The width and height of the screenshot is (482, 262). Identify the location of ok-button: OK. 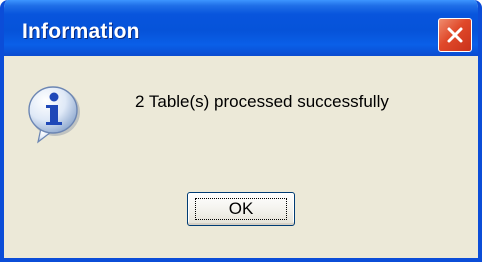
(241, 209).